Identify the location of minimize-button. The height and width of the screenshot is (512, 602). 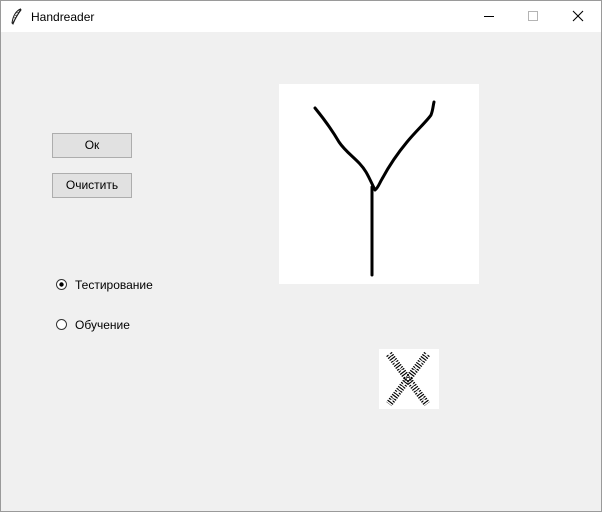
(489, 16).